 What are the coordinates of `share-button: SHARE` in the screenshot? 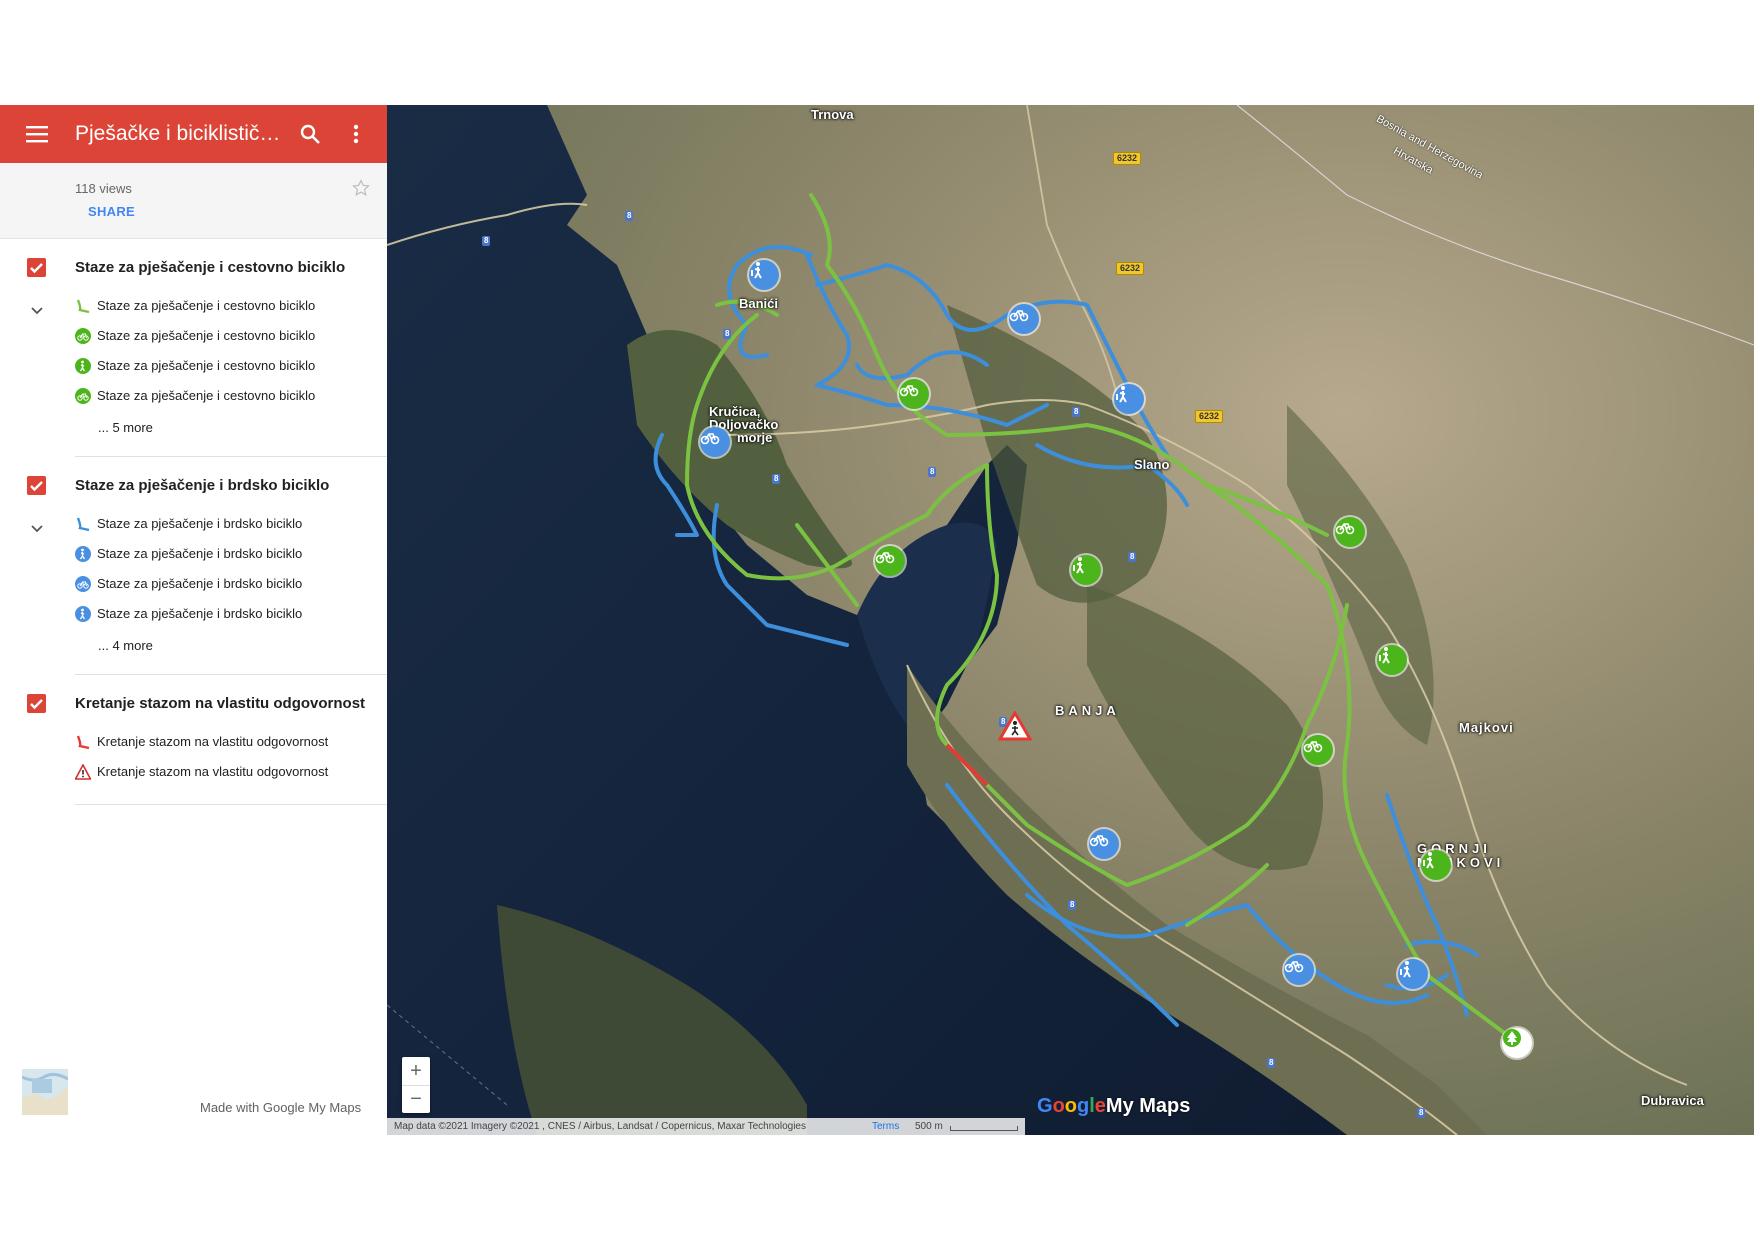 It's located at (111, 211).